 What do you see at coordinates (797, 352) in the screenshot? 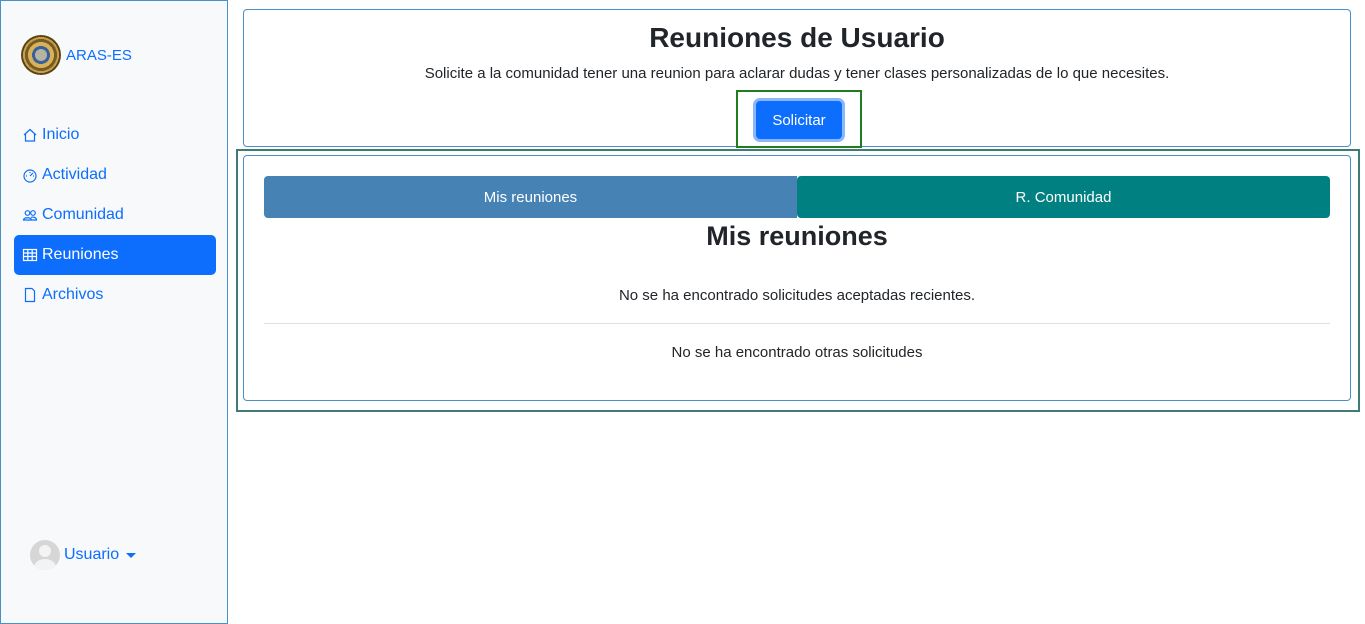
I see `other-empty-message: No se ha encontrado otras solicitudes` at bounding box center [797, 352].